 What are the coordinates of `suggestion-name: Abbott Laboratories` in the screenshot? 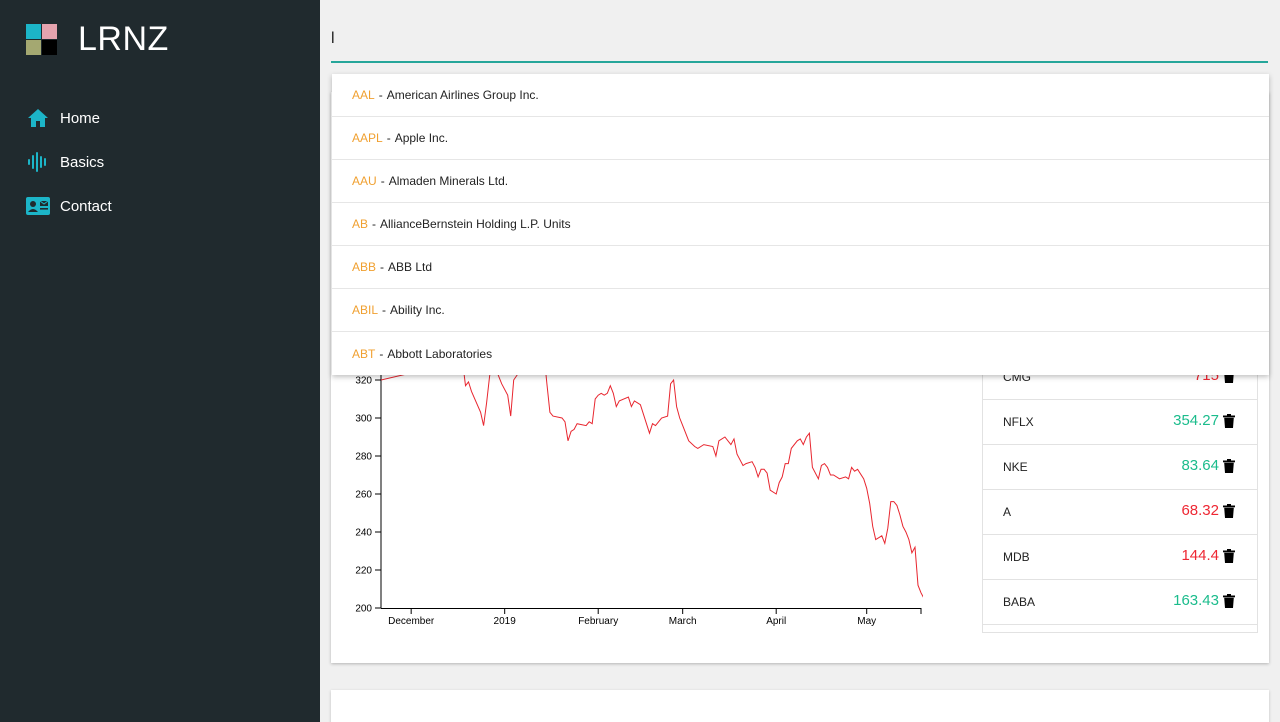 It's located at (440, 353).